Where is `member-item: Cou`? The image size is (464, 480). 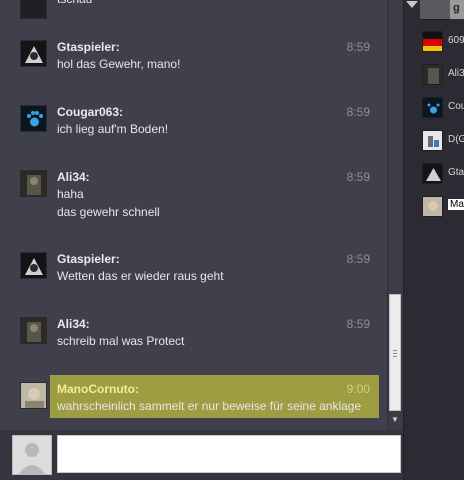 member-item: Cou is located at coordinates (443, 109).